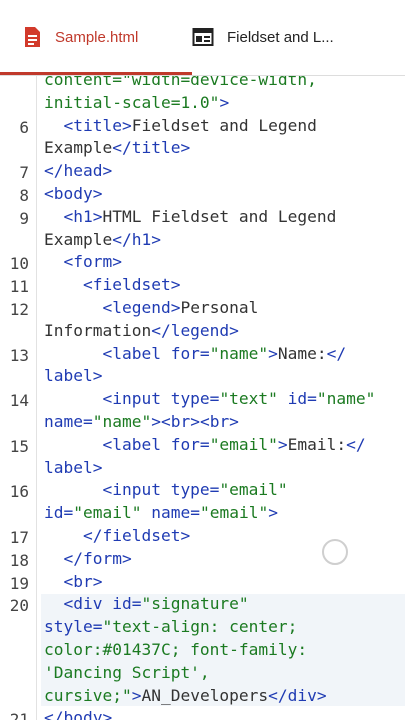 This screenshot has width=405, height=720. I want to click on line-number: 16, so click(19, 492).